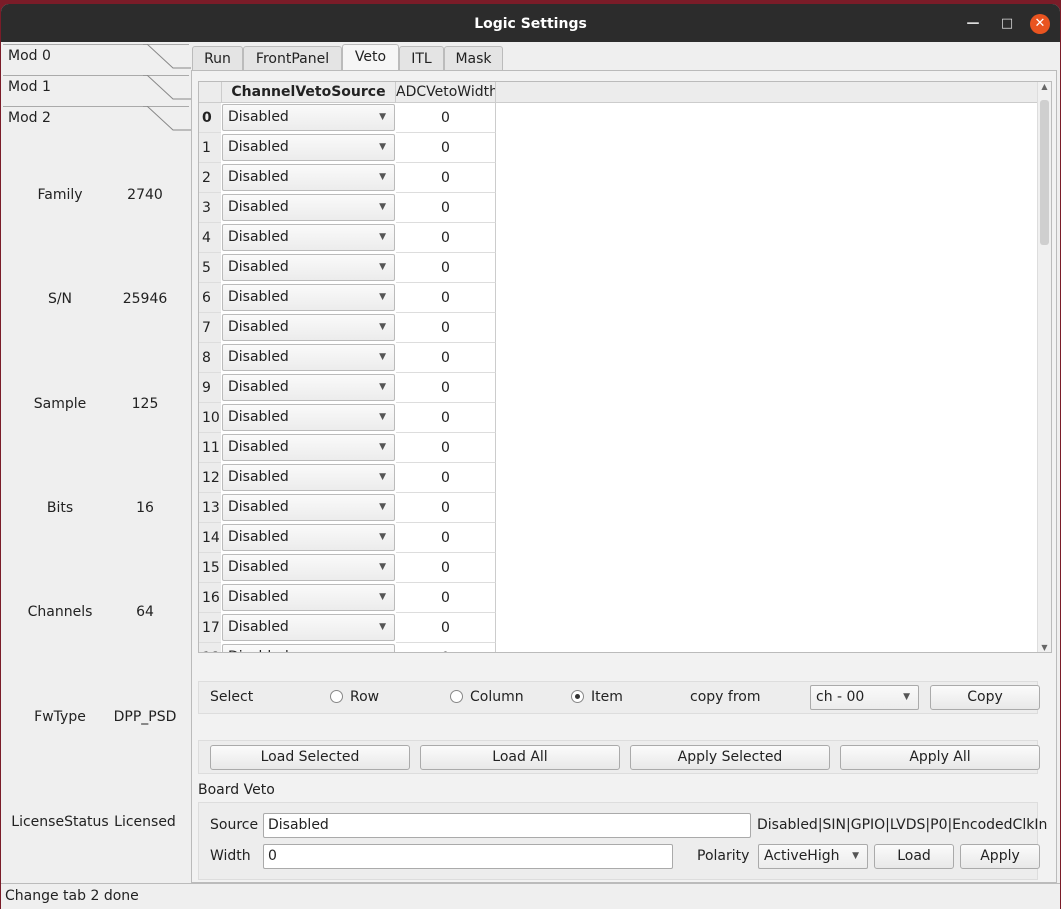 The image size is (1061, 909). I want to click on tab-edge, so click(167, 56).